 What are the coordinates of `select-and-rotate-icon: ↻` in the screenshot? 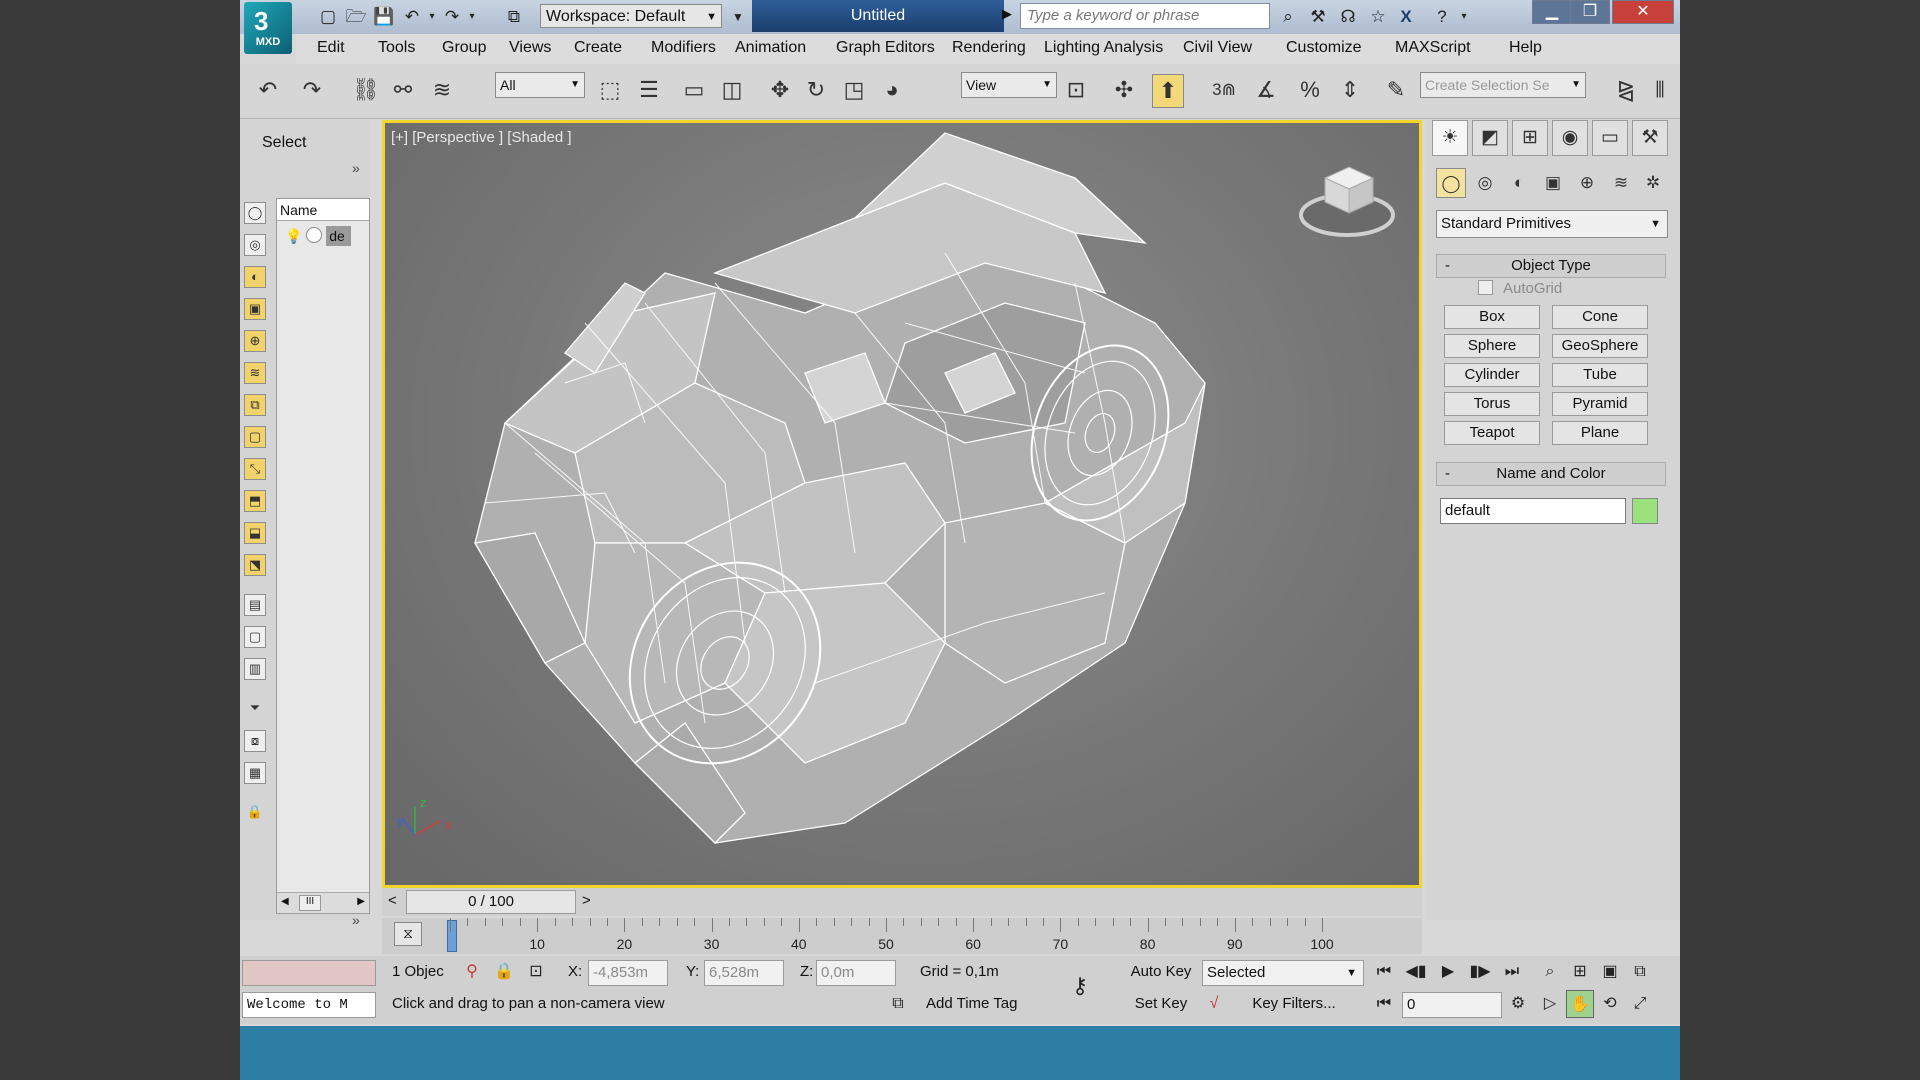 It's located at (816, 90).